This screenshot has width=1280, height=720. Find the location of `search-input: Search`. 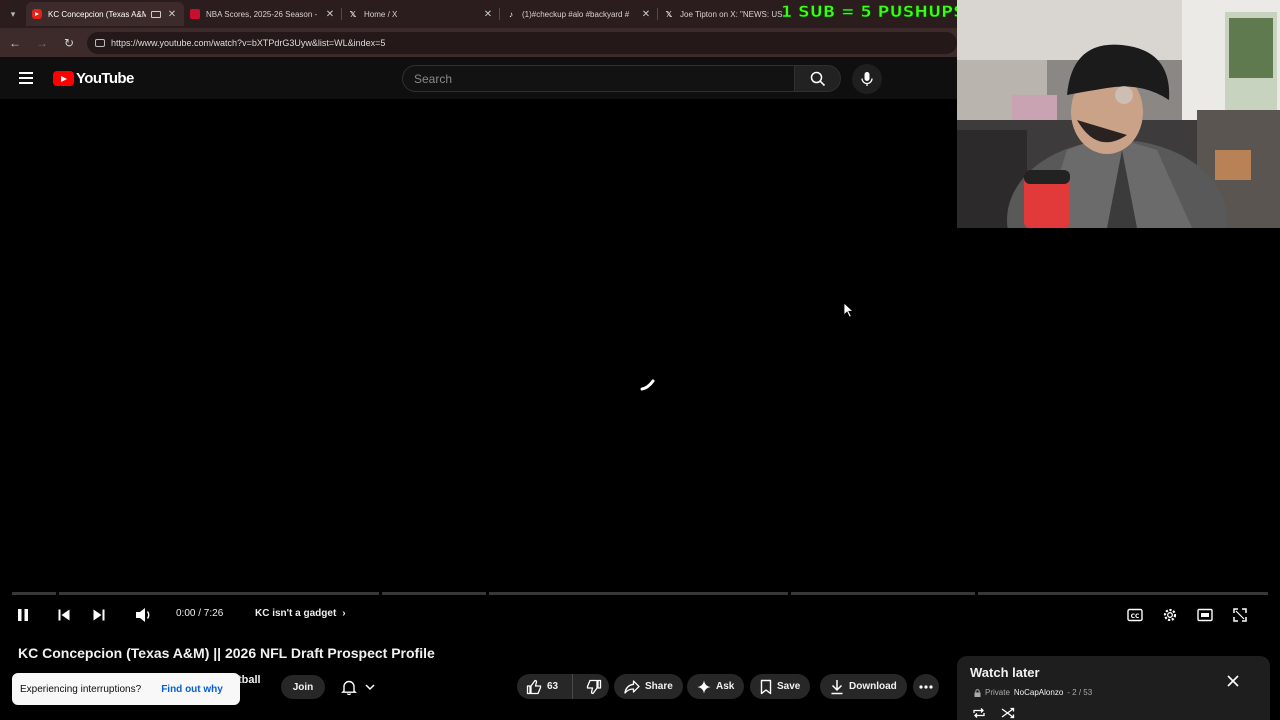

search-input: Search is located at coordinates (598, 78).